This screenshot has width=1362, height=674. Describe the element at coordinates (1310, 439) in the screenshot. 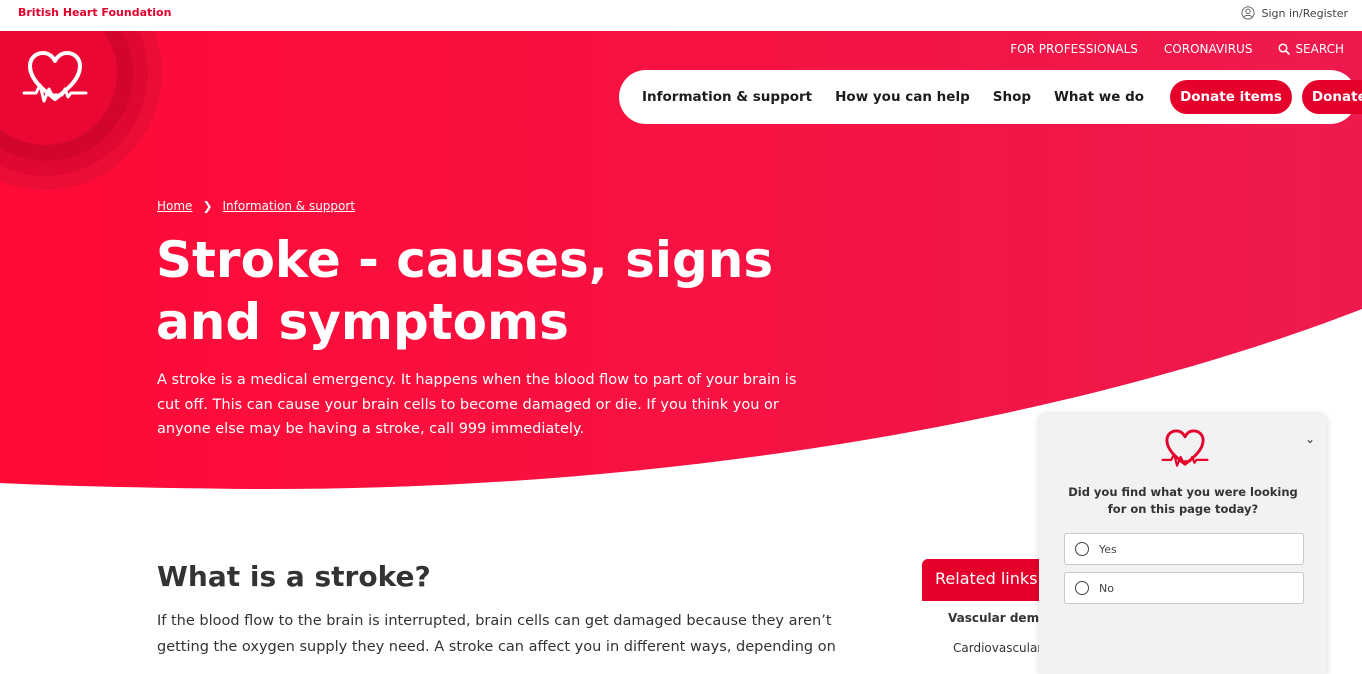

I see `chevron-down-icon: ⌄` at that location.